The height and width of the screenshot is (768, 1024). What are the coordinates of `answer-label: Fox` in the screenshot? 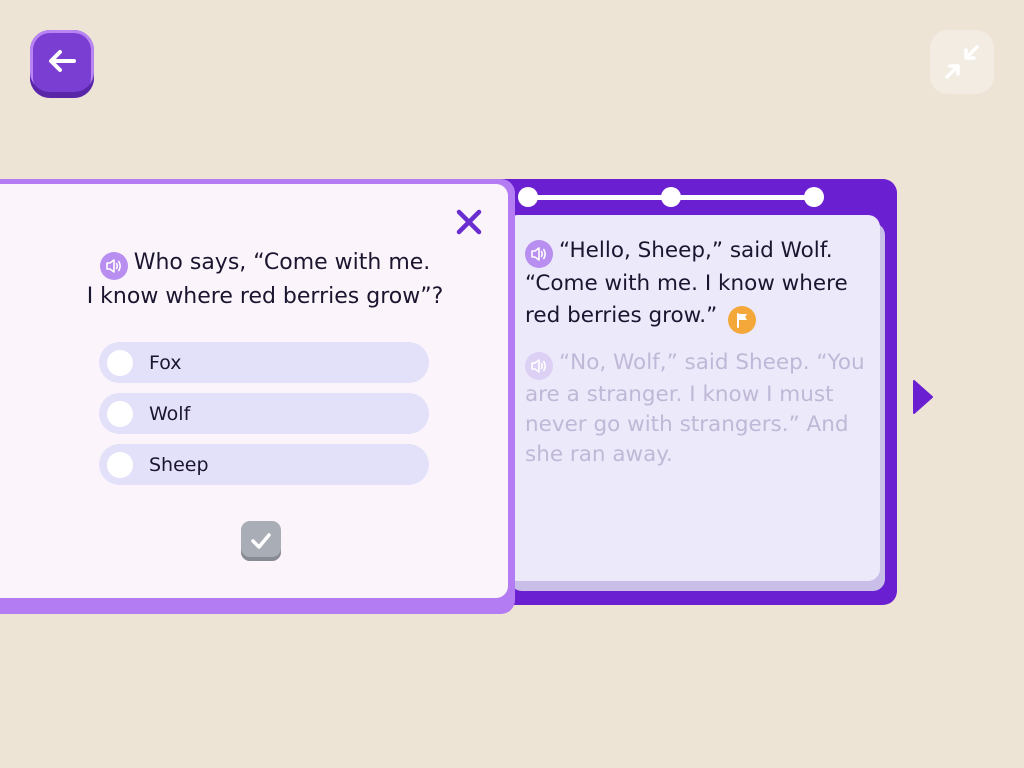 It's located at (165, 362).